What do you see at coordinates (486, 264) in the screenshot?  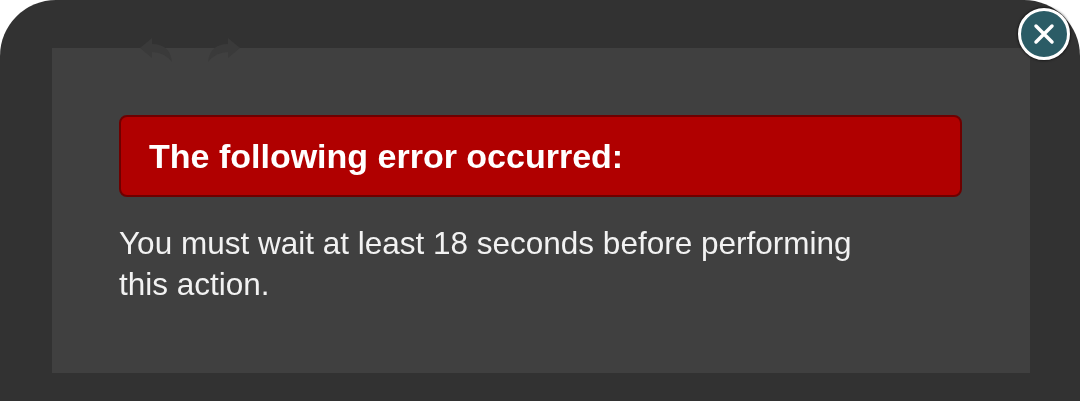 I see `error-message: You must wait at least 18 seconds before performing this action.` at bounding box center [486, 264].